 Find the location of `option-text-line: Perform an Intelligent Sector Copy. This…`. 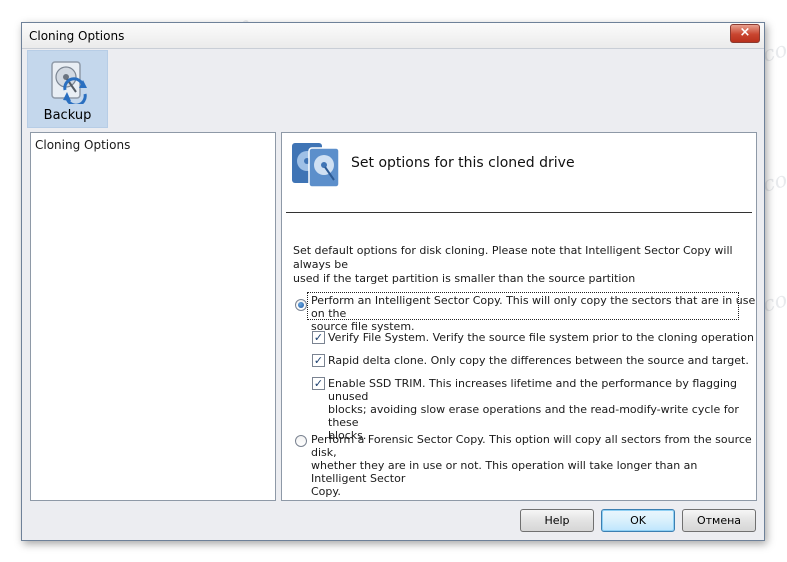

option-text-line: Perform an Intelligent Sector Copy. This… is located at coordinates (533, 307).